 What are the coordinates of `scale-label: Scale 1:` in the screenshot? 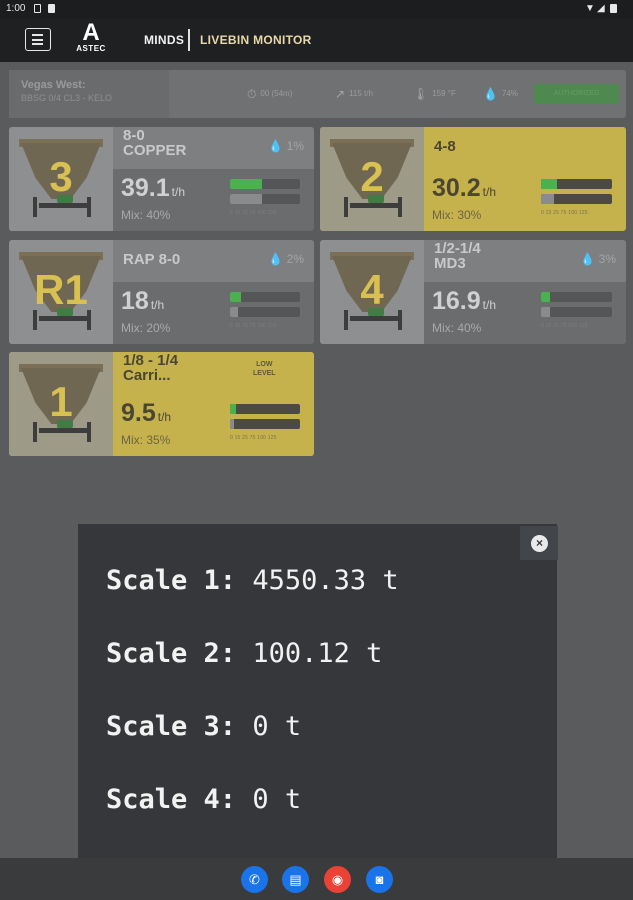 It's located at (171, 580).